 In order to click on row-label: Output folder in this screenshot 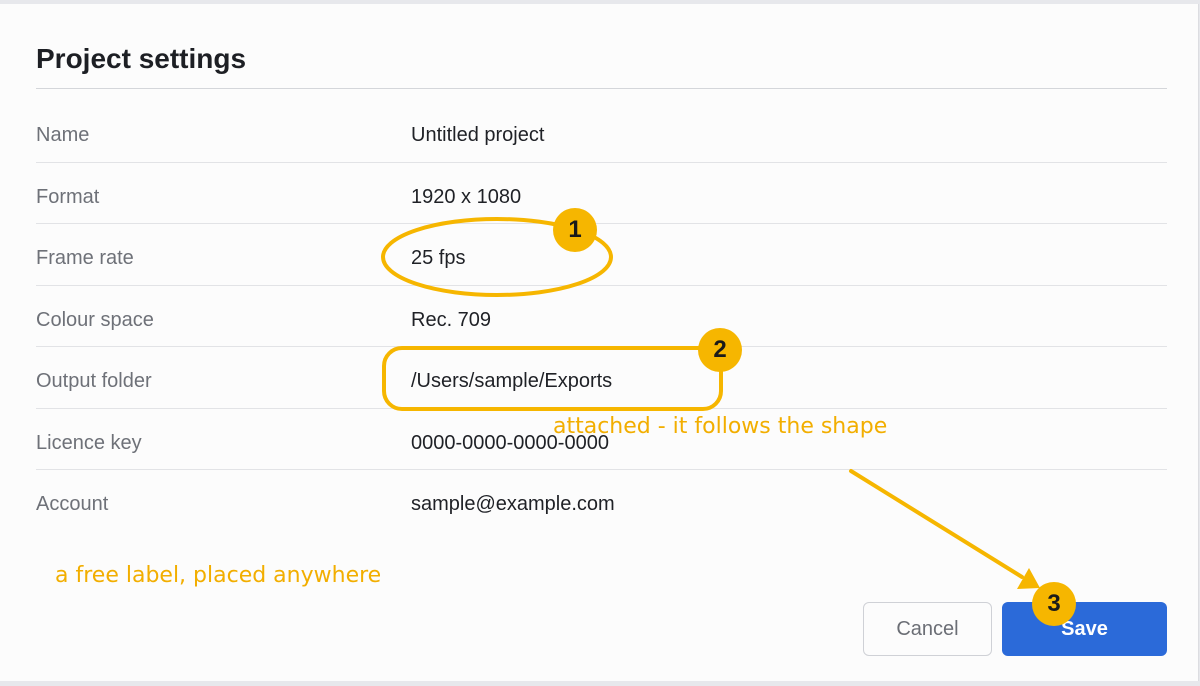, I will do `click(94, 381)`.